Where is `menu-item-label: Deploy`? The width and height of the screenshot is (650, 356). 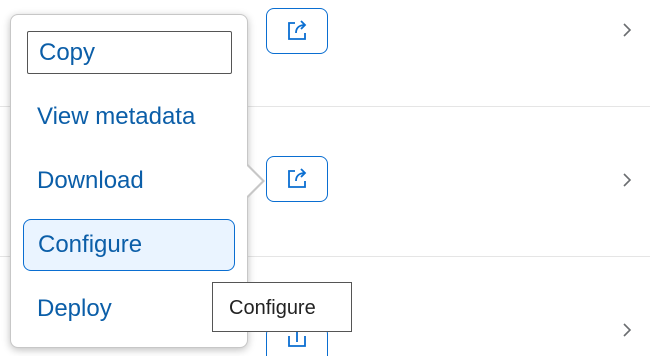 menu-item-label: Deploy is located at coordinates (74, 308).